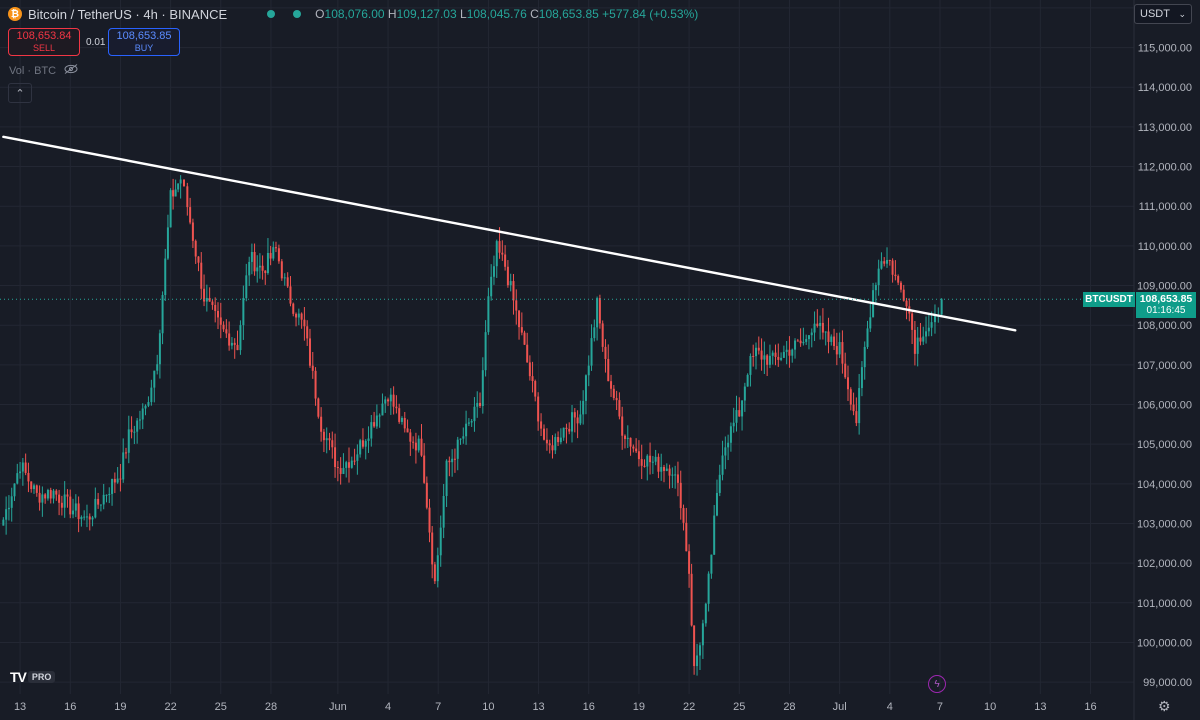 The height and width of the screenshot is (720, 1200). What do you see at coordinates (33, 677) in the screenshot?
I see `tradingview-logo: TV PRO` at bounding box center [33, 677].